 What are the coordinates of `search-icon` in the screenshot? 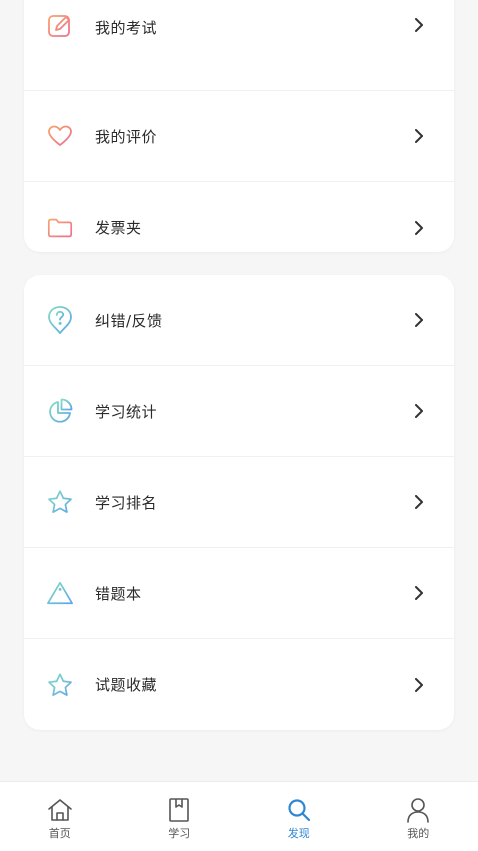 It's located at (299, 810).